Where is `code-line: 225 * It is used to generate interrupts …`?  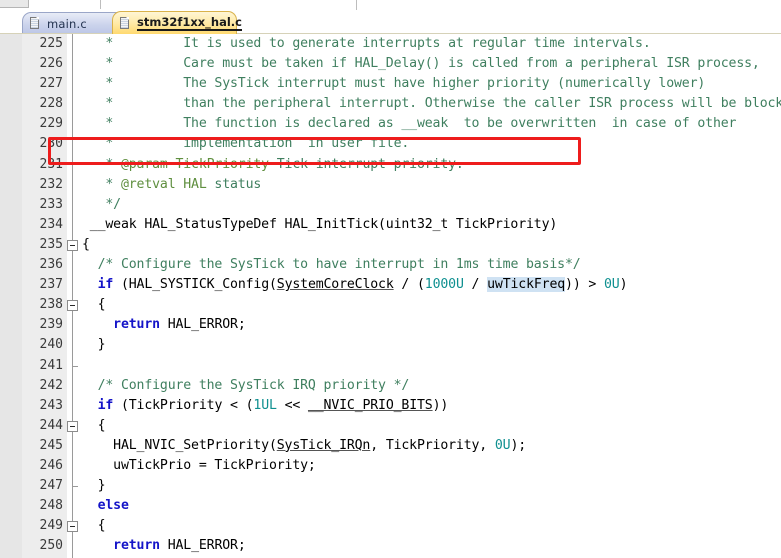
code-line: 225 * It is used to generate interrupts … is located at coordinates (390, 44).